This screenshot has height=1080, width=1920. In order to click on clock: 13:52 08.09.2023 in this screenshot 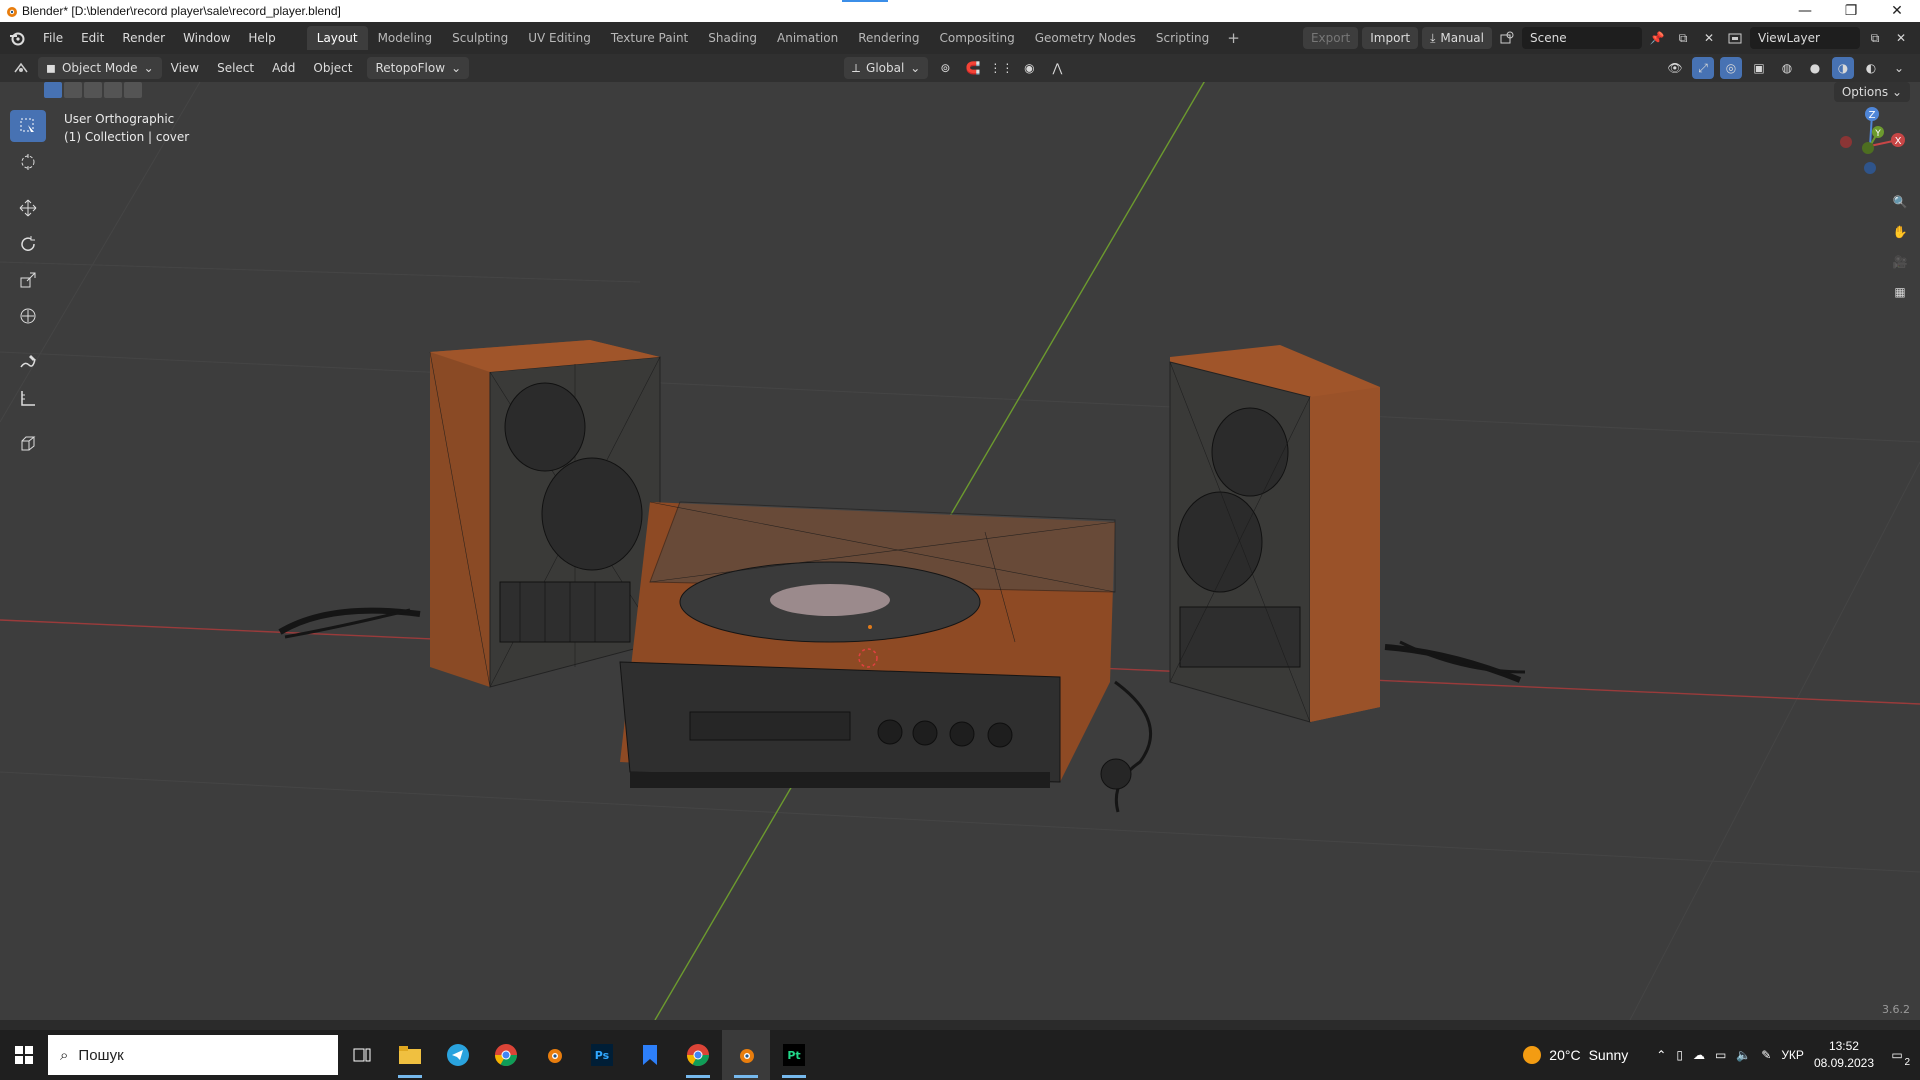, I will do `click(1844, 1055)`.